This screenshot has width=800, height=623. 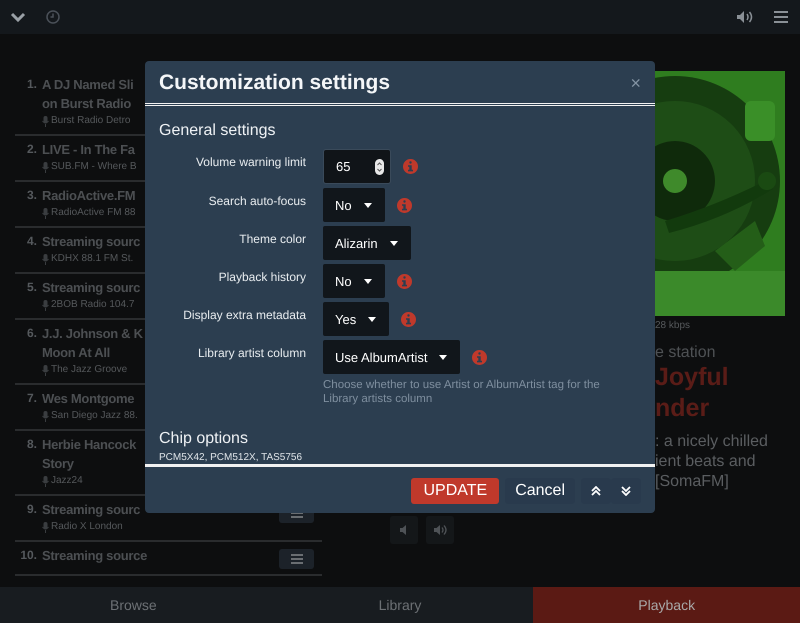 I want to click on scroll-up-button, so click(x=596, y=491).